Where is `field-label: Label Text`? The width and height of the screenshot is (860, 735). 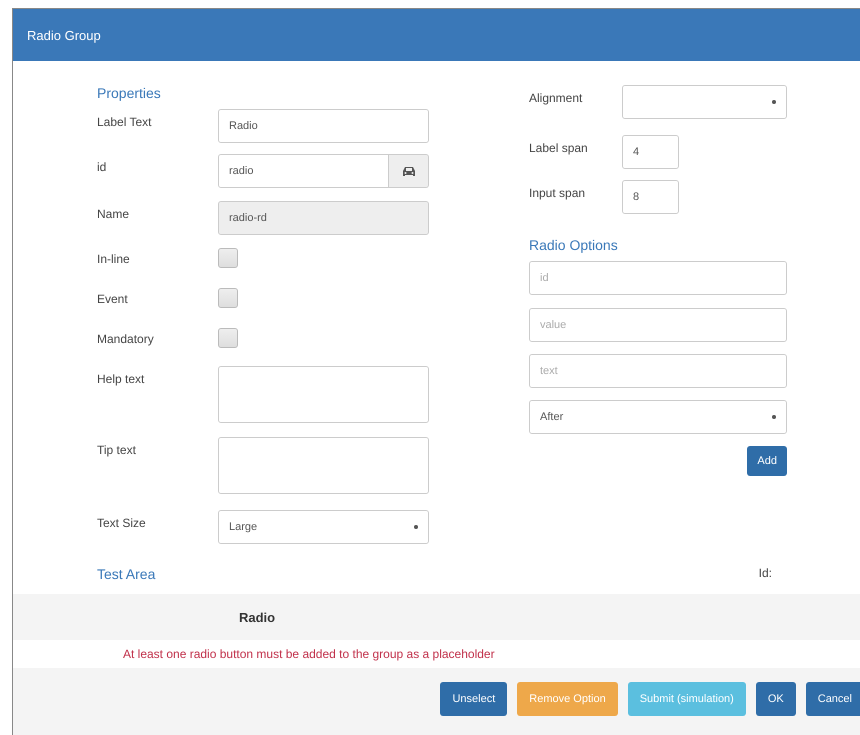 field-label: Label Text is located at coordinates (124, 121).